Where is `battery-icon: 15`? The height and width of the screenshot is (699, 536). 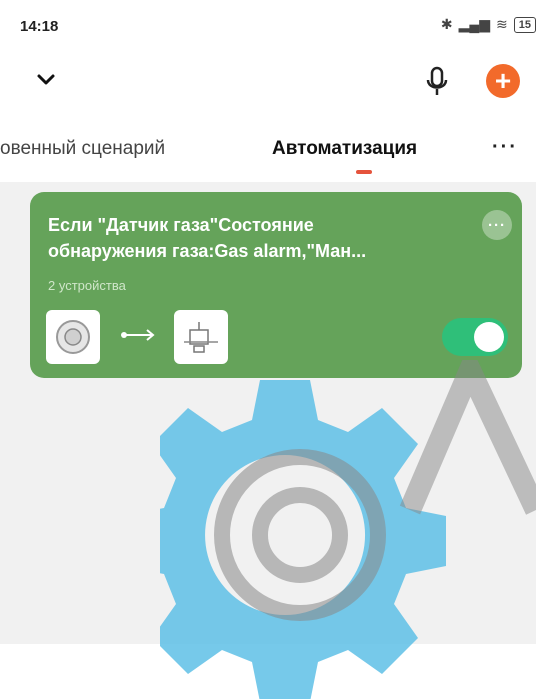
battery-icon: 15 is located at coordinates (524, 24).